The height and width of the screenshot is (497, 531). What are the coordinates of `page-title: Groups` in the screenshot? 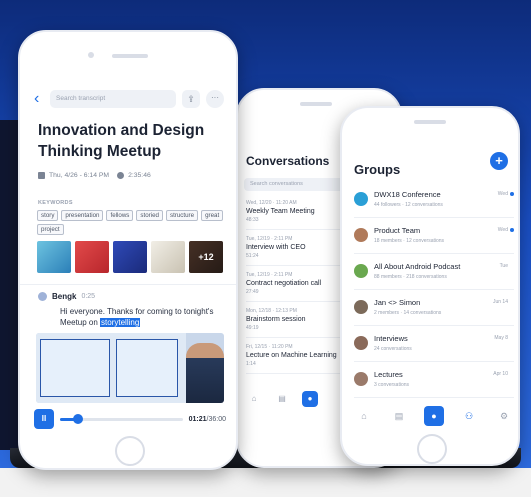 It's located at (377, 169).